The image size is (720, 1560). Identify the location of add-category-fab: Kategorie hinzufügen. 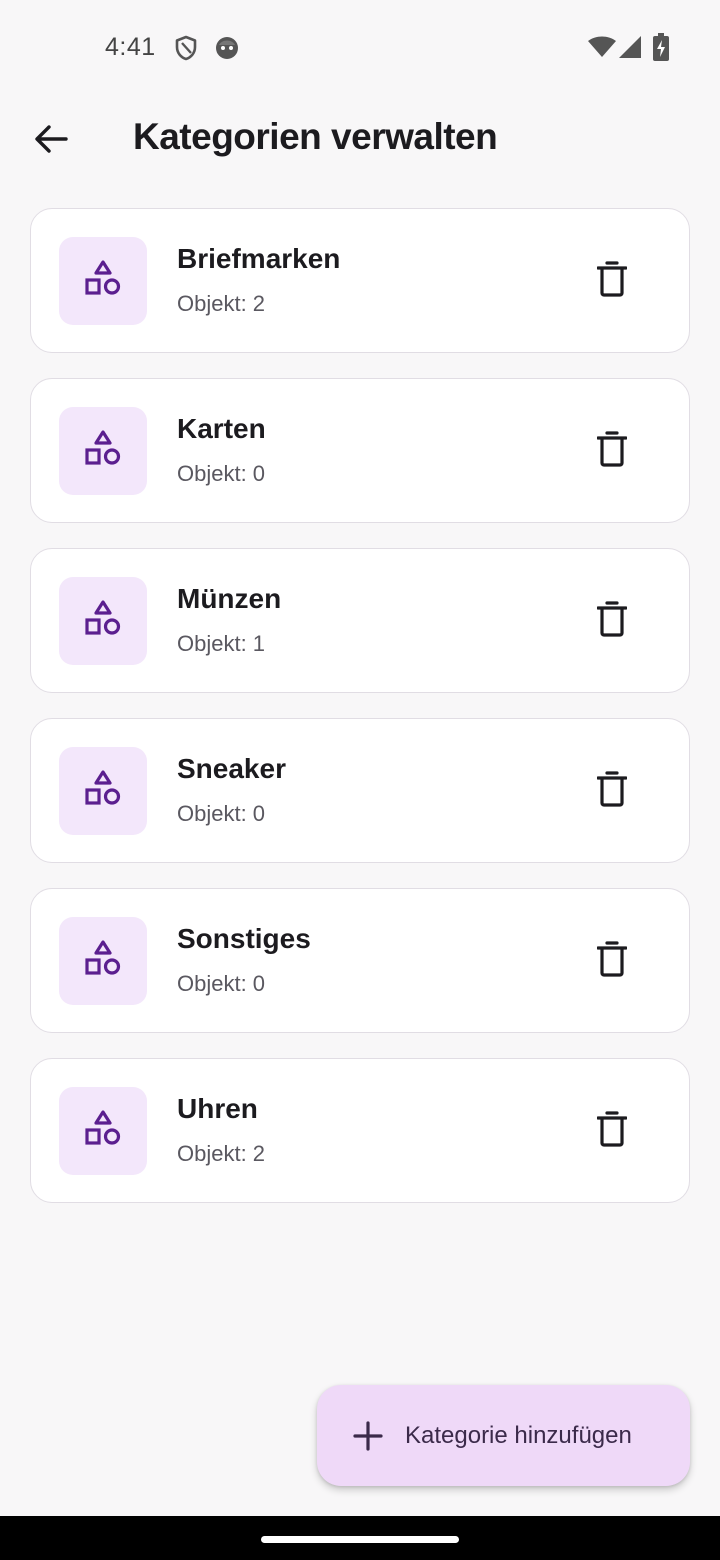
(503, 1435).